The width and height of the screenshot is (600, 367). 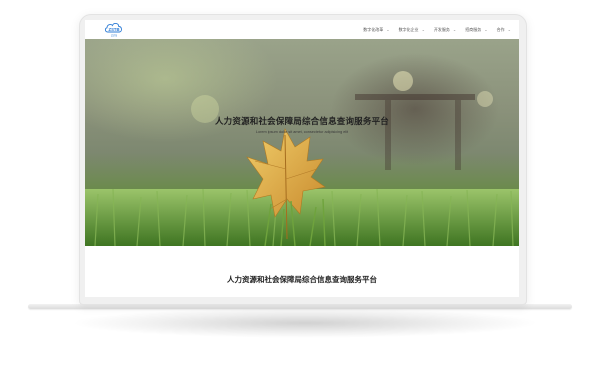 I want to click on nav-item-digital-reform: 数字化改革 ⌄, so click(x=376, y=30).